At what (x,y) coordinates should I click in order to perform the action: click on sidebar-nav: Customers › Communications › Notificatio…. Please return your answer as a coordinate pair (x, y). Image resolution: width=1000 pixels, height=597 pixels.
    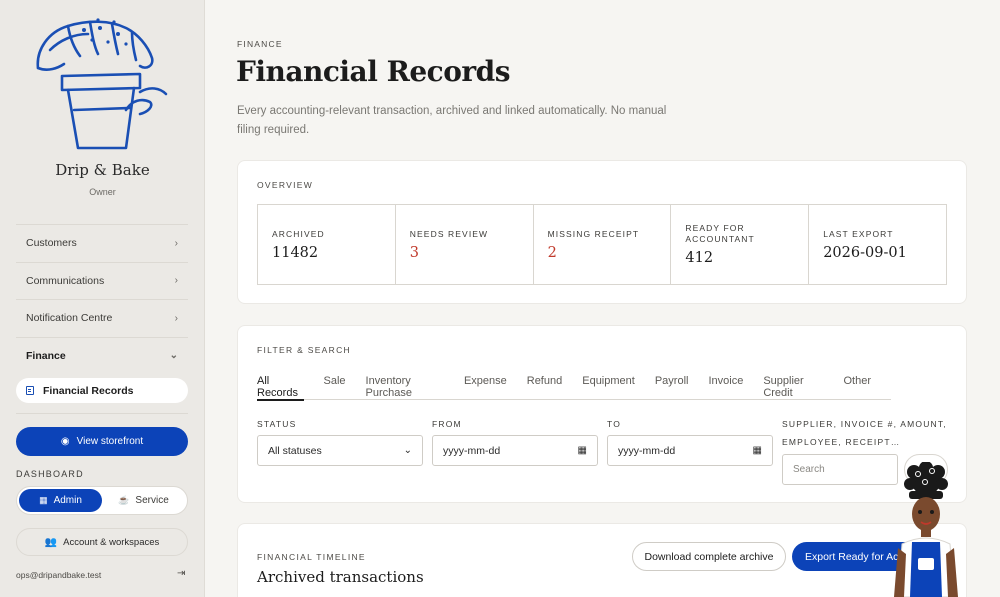
    Looking at the image, I should click on (102, 313).